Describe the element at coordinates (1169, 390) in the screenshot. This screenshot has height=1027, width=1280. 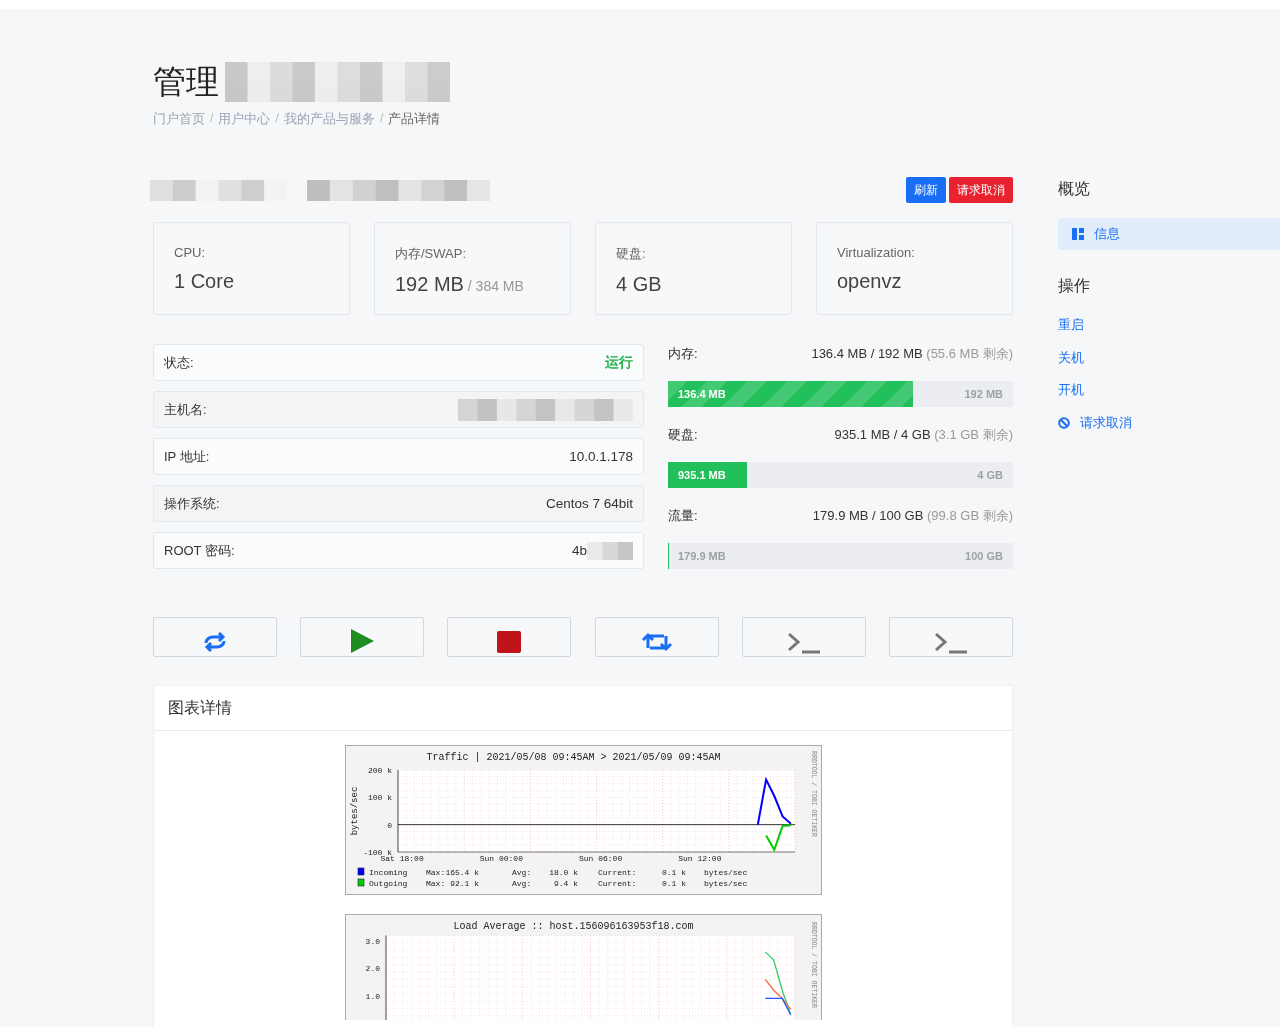
I see `sidebar-item: 开机` at that location.